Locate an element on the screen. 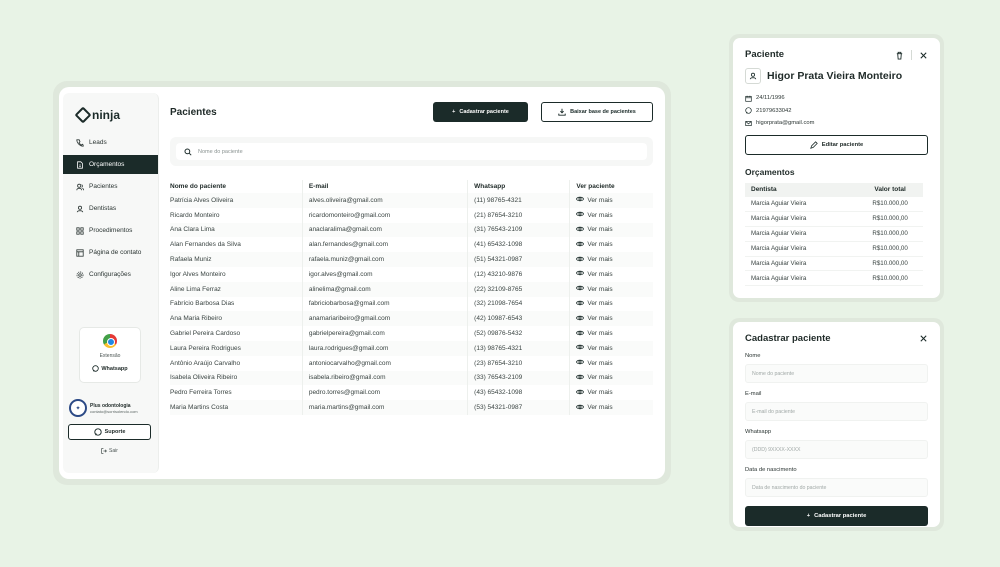 The height and width of the screenshot is (567, 1000). search-placeholder: Nome do paciente is located at coordinates (220, 151).